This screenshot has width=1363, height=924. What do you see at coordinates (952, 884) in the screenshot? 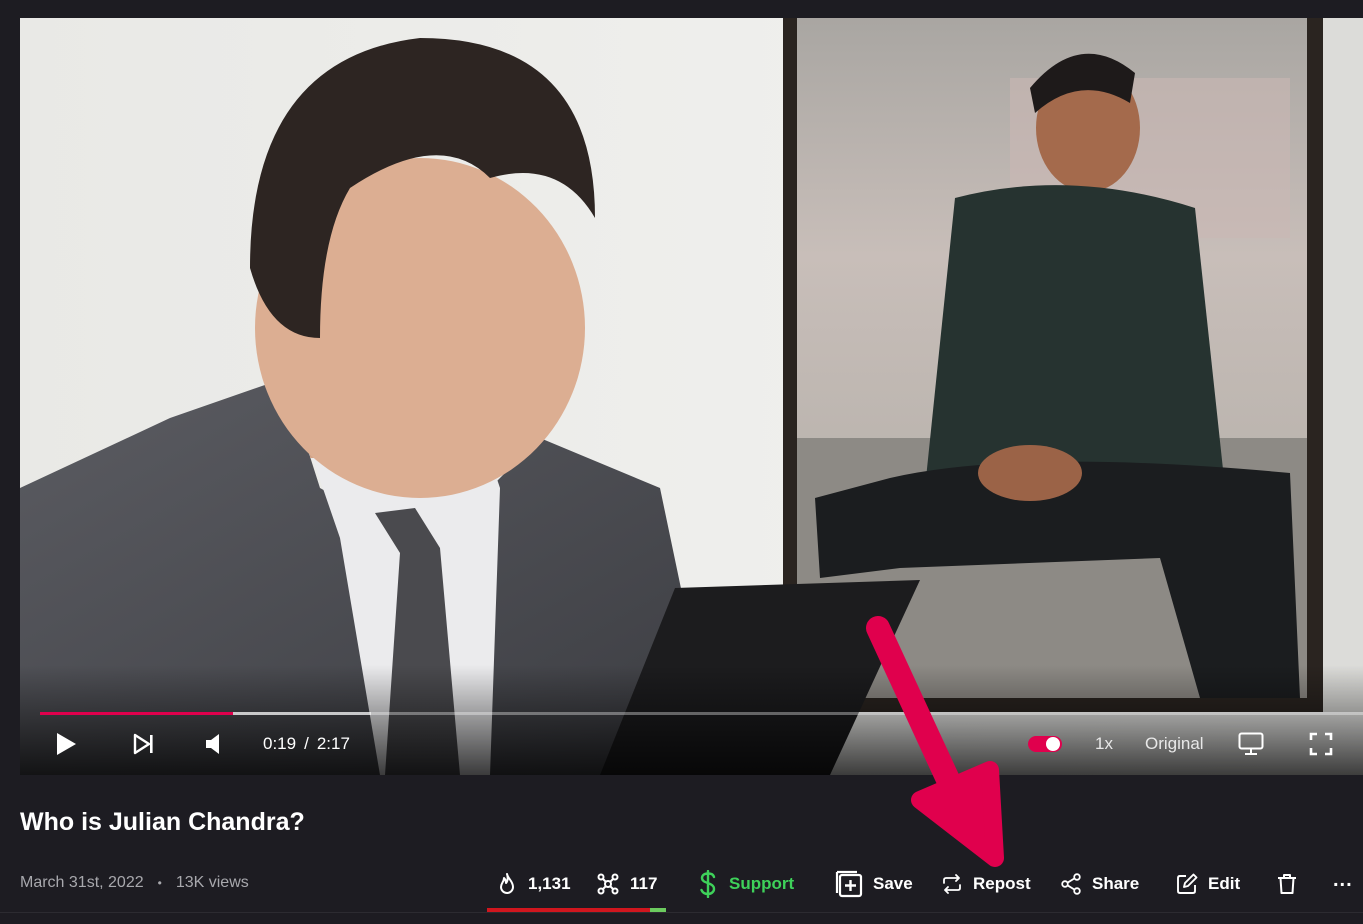
I see `repost-icon` at bounding box center [952, 884].